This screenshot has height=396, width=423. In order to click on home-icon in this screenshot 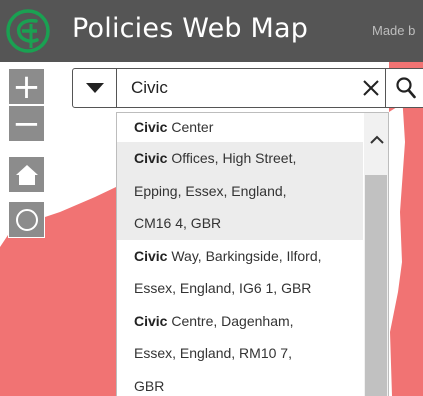, I will do `click(26, 174)`.